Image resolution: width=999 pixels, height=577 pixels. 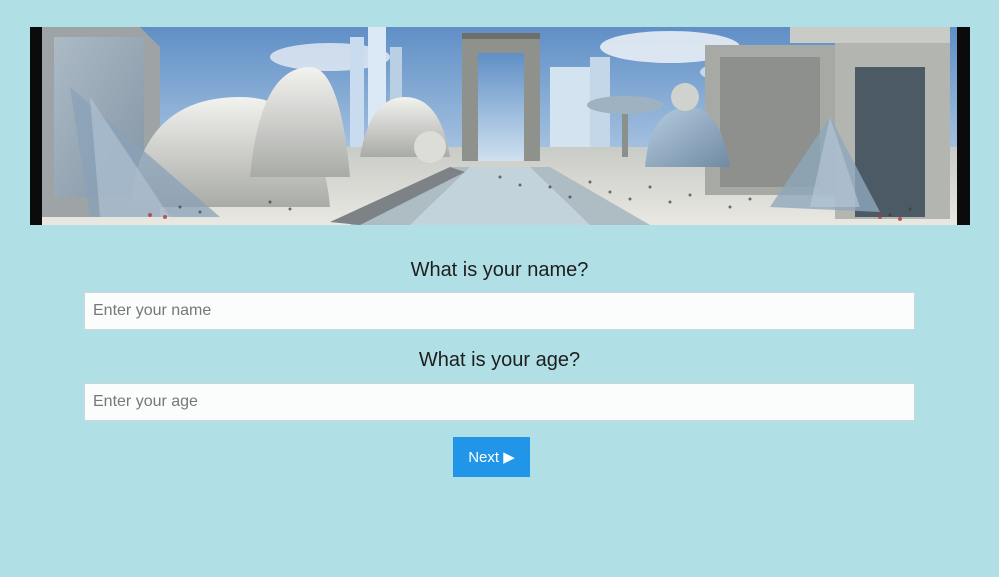 What do you see at coordinates (499, 360) in the screenshot?
I see `age-question-label: What is your age?` at bounding box center [499, 360].